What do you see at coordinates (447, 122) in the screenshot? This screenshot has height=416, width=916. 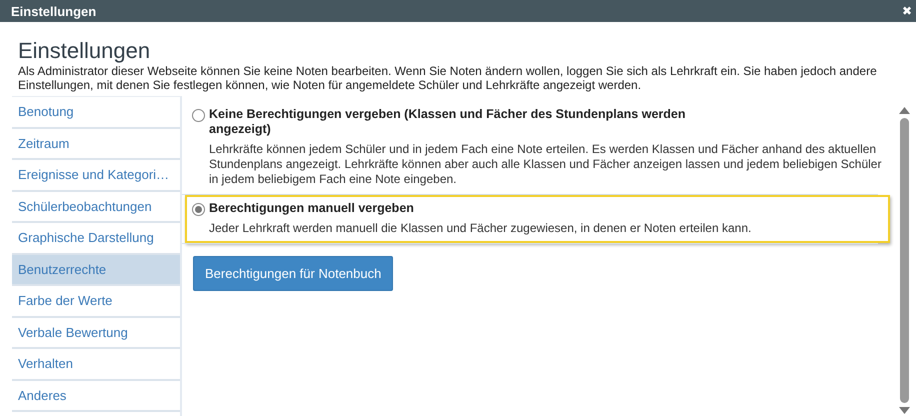 I see `option-label: Keine Berechtigungen vergeben (Klassen und Fächer des Stundenplans werden angezeigt)` at bounding box center [447, 122].